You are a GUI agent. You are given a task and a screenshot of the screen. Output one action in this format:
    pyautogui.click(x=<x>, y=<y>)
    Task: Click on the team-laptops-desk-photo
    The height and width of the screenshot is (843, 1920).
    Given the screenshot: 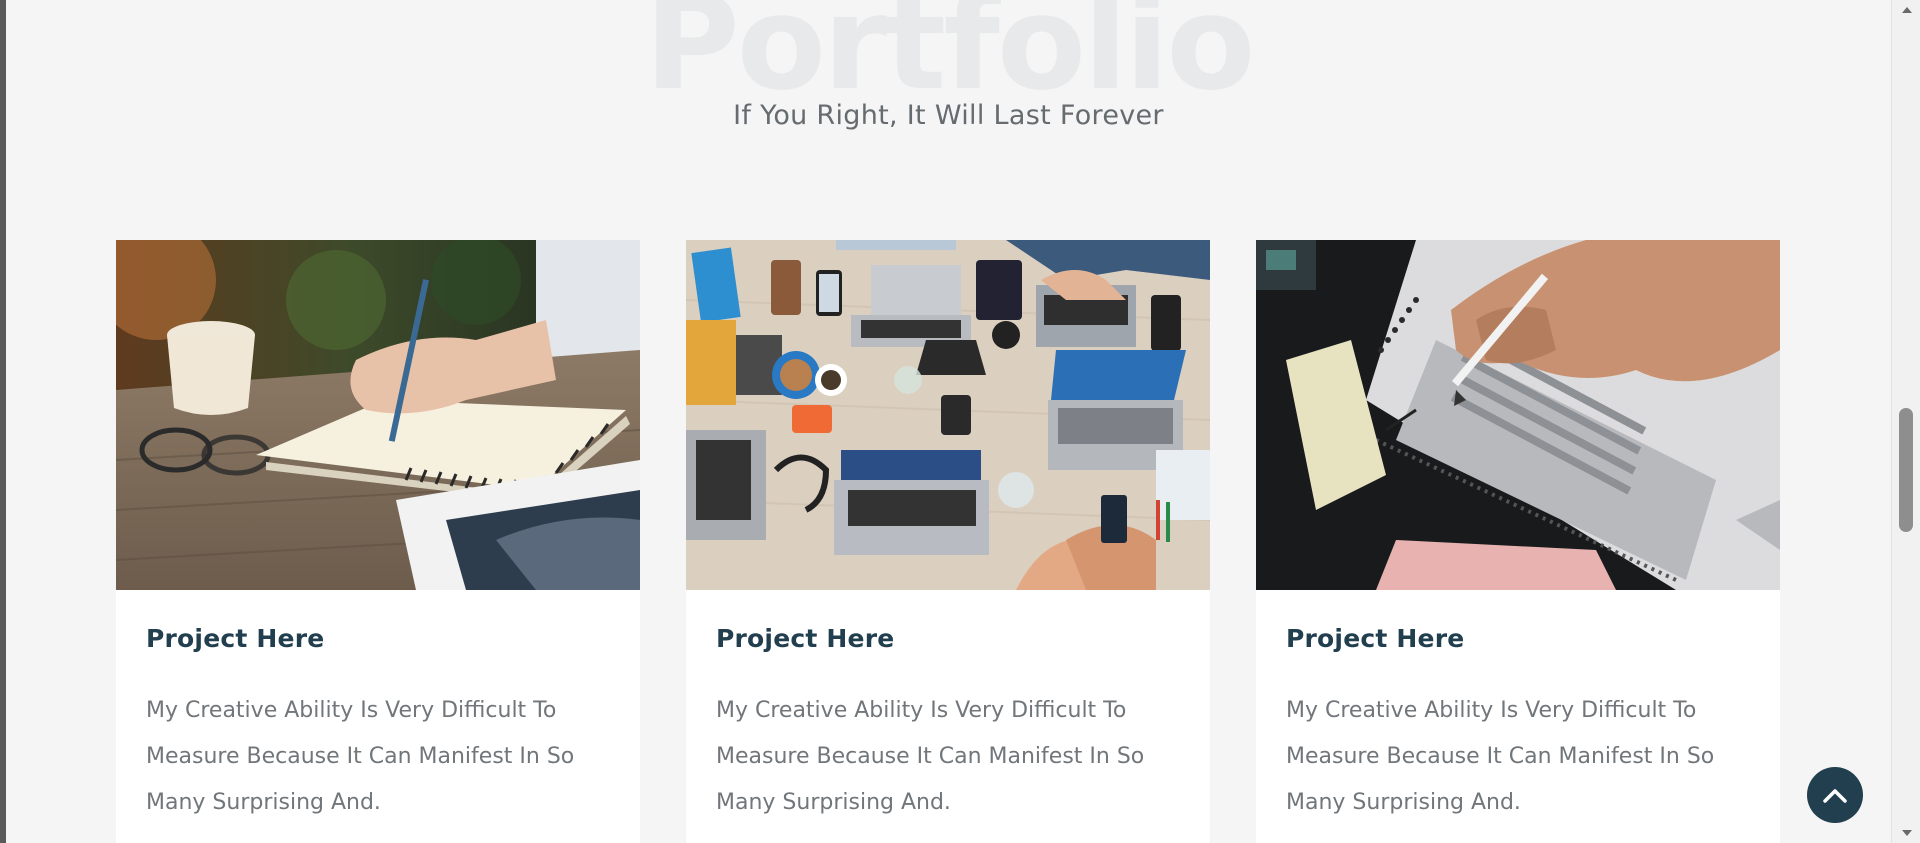 What is the action you would take?
    pyautogui.click(x=948, y=415)
    